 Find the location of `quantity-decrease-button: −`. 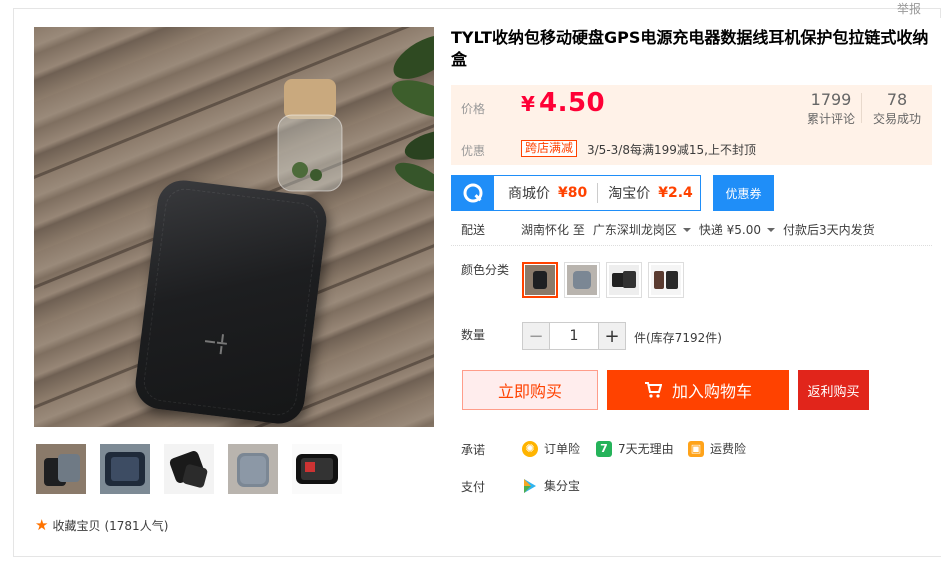

quantity-decrease-button: − is located at coordinates (536, 336).